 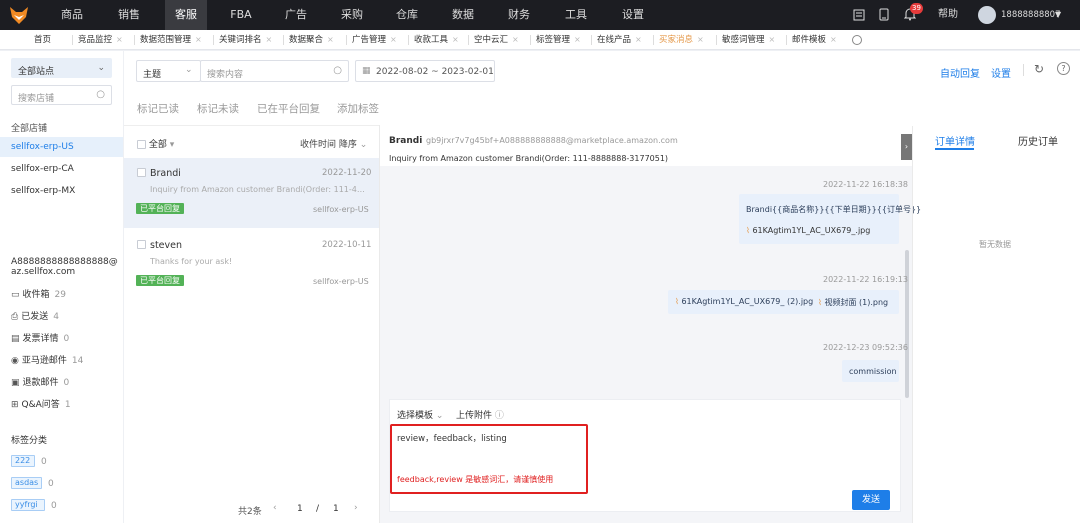 I want to click on tab-item: 竞品监控 ×, so click(x=100, y=40).